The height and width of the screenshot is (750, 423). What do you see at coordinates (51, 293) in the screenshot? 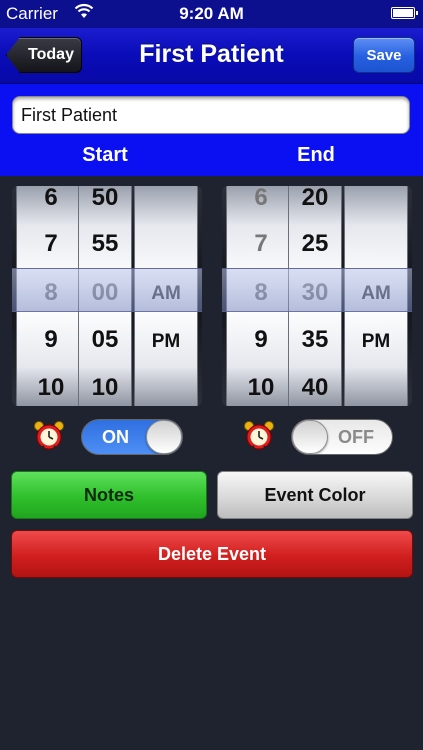
I see `start-hour-option: 8` at bounding box center [51, 293].